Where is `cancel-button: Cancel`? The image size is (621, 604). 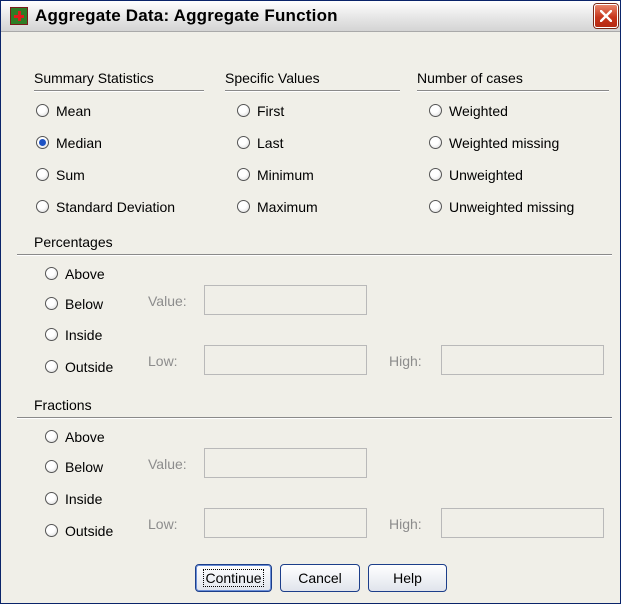
cancel-button: Cancel is located at coordinates (320, 578).